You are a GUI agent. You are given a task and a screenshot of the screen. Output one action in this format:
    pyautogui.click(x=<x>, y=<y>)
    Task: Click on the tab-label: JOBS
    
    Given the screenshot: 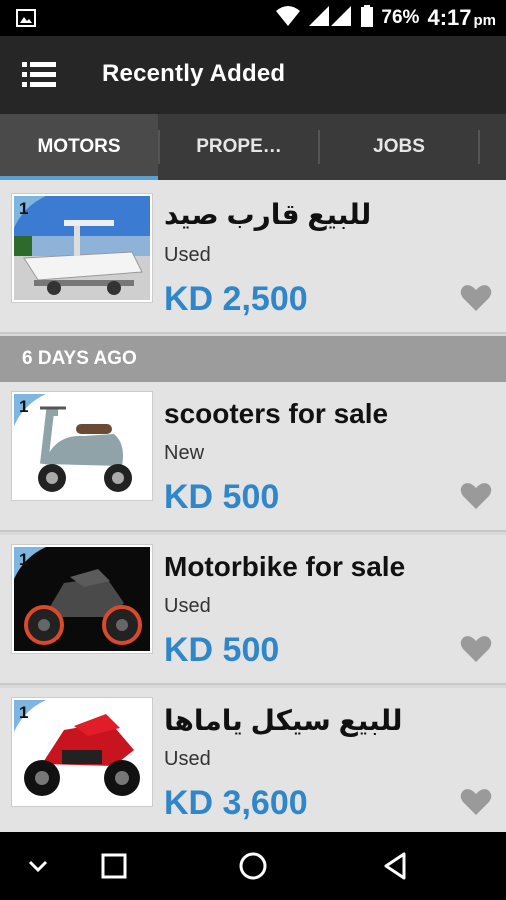 What is the action you would take?
    pyautogui.click(x=399, y=146)
    